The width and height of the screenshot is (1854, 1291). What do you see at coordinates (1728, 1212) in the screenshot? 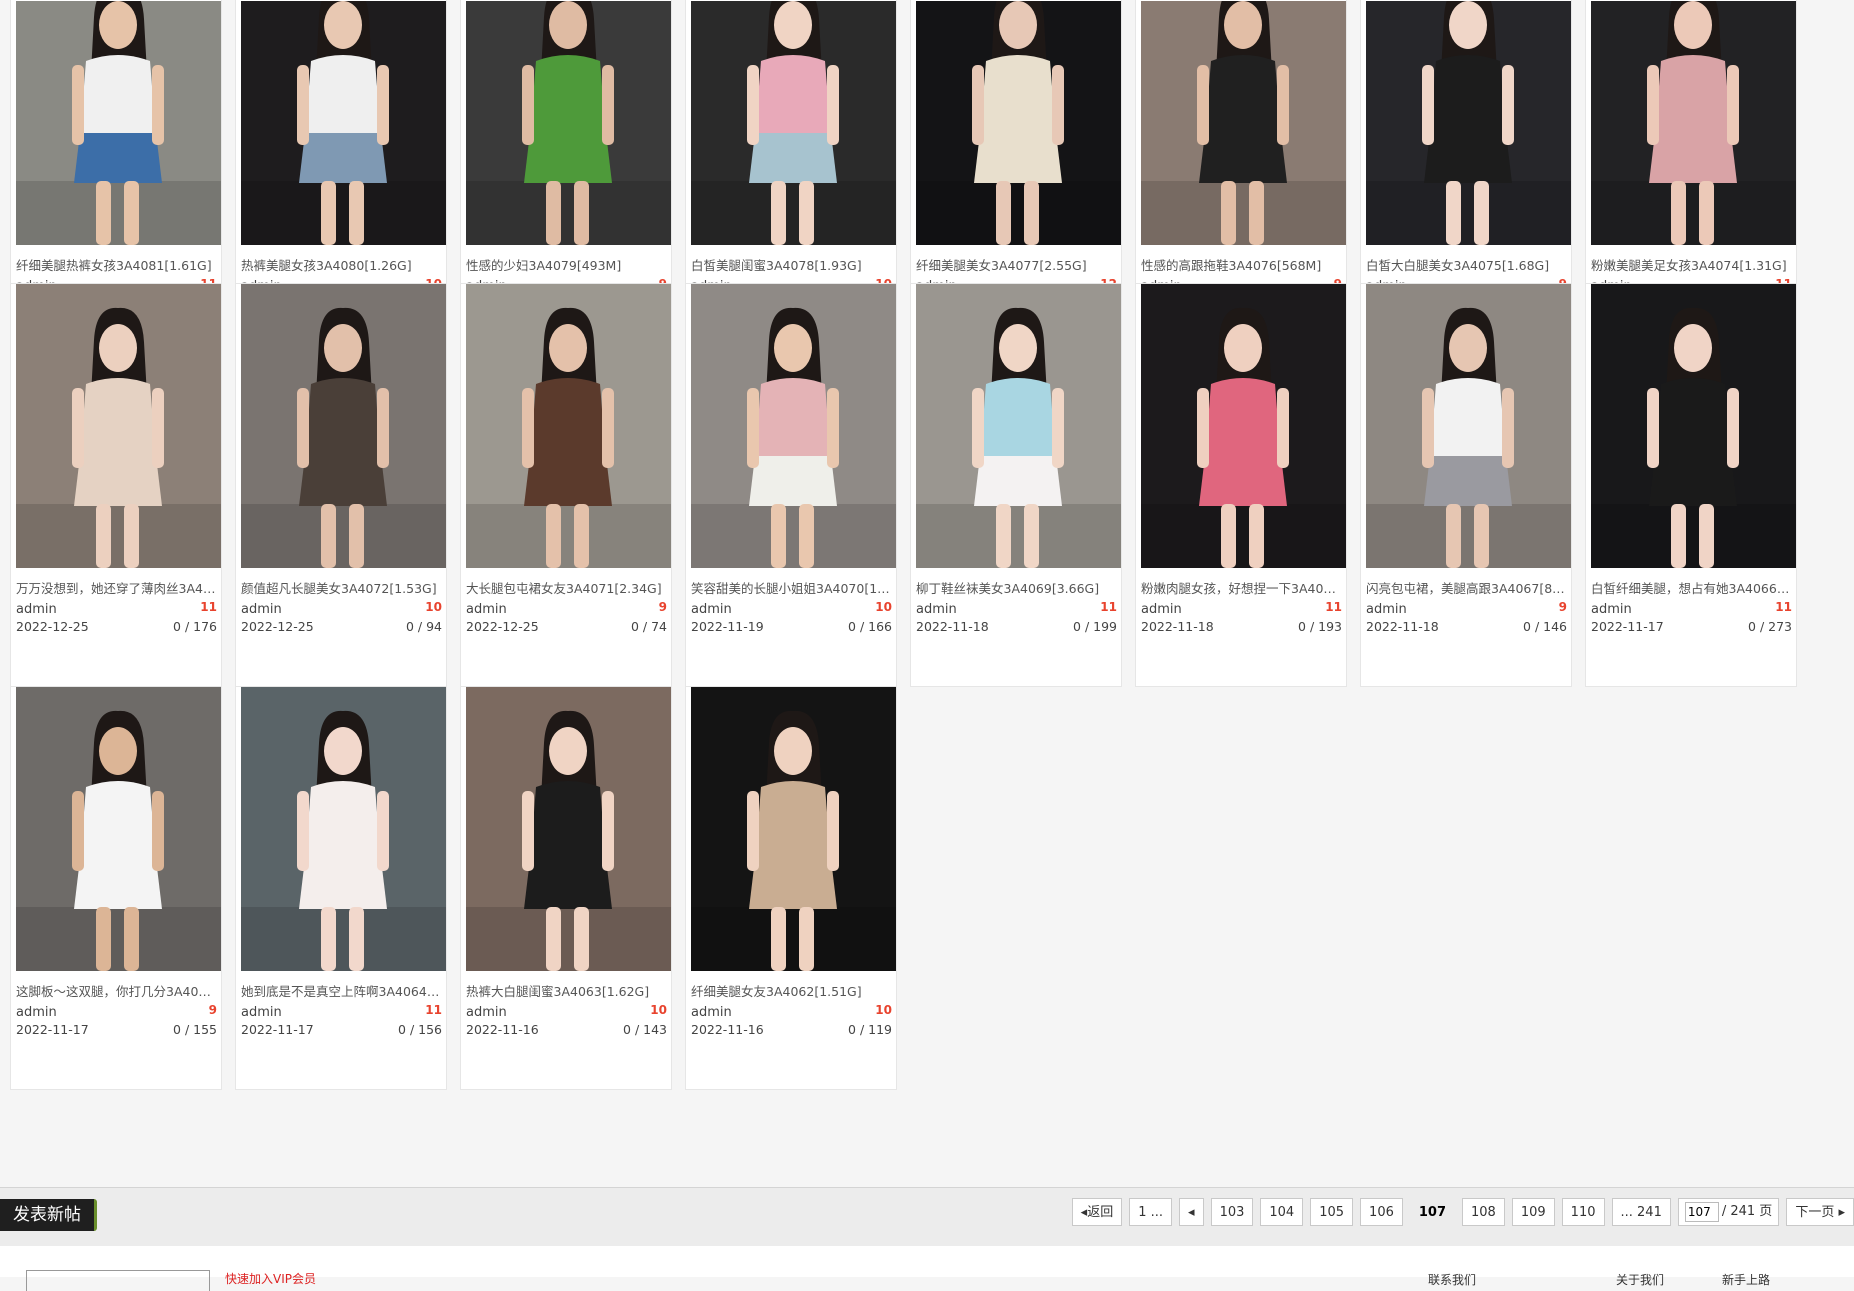
I see `page-jump: / 241 页` at bounding box center [1728, 1212].